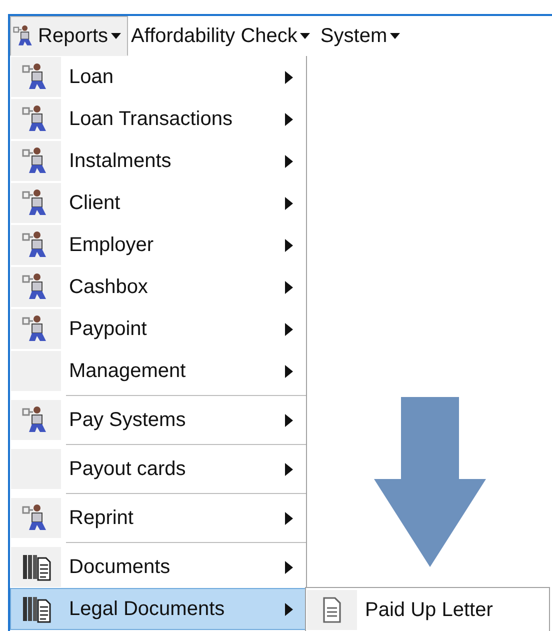  I want to click on menu-item: Loan Transactions, so click(158, 119).